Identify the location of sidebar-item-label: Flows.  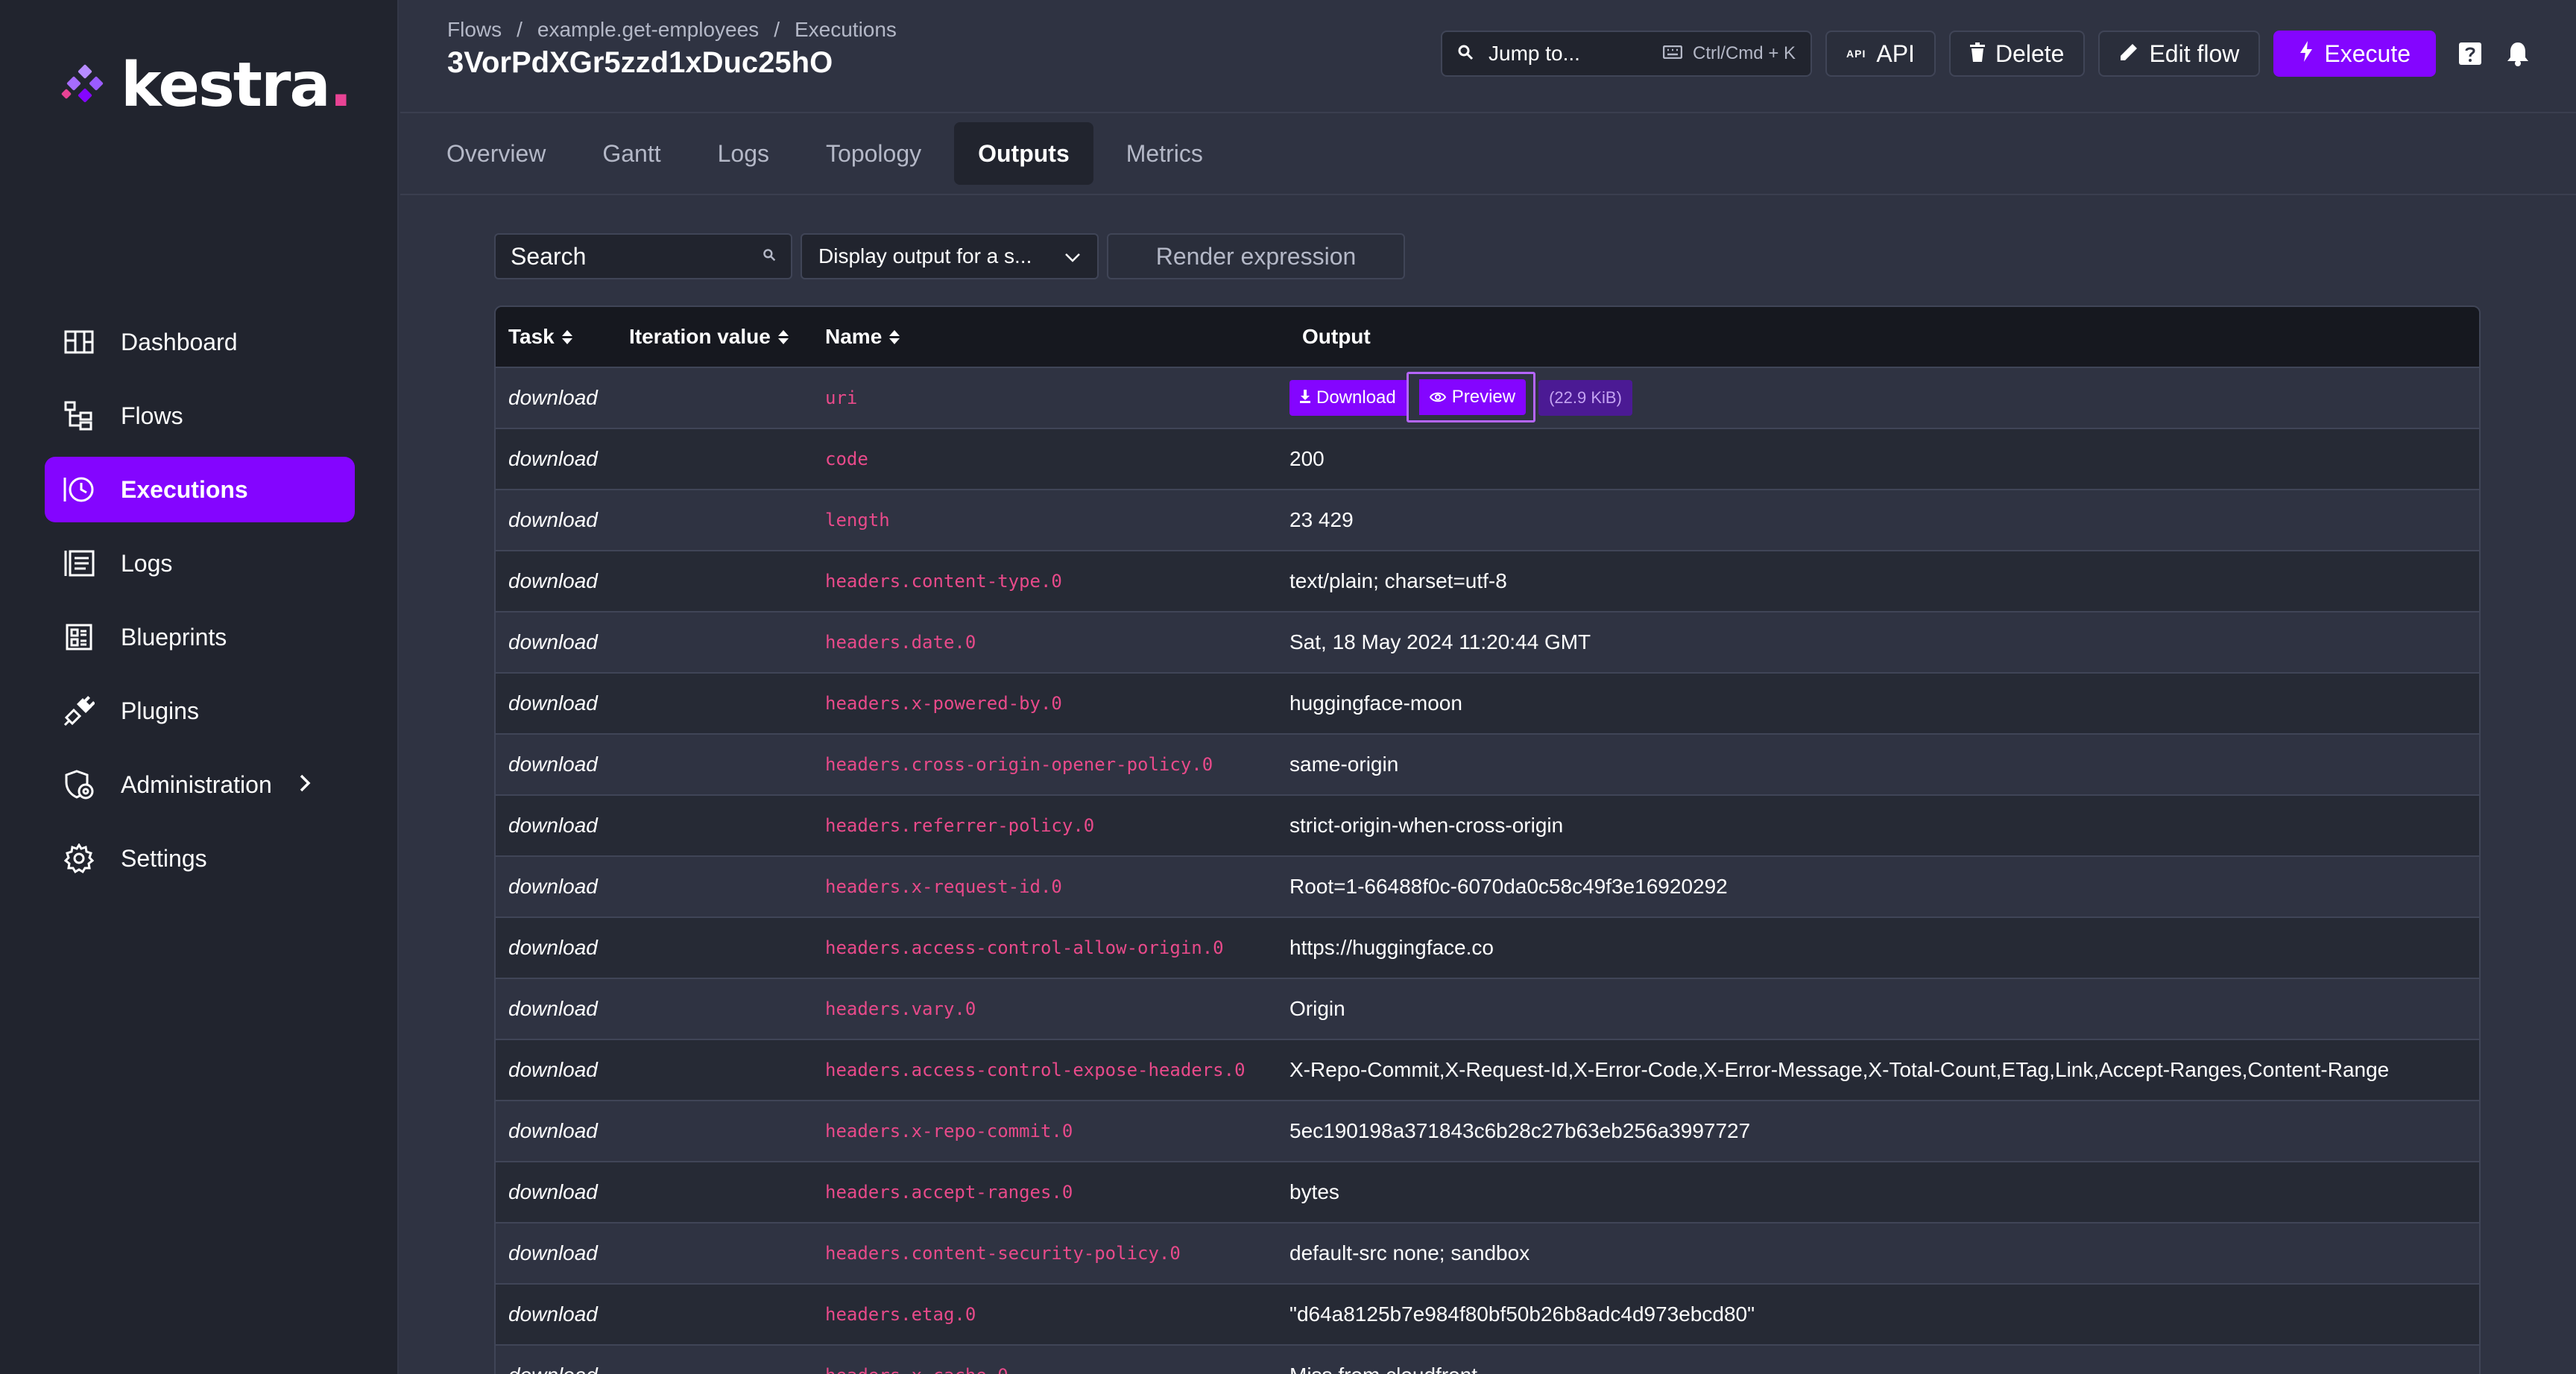
(152, 415).